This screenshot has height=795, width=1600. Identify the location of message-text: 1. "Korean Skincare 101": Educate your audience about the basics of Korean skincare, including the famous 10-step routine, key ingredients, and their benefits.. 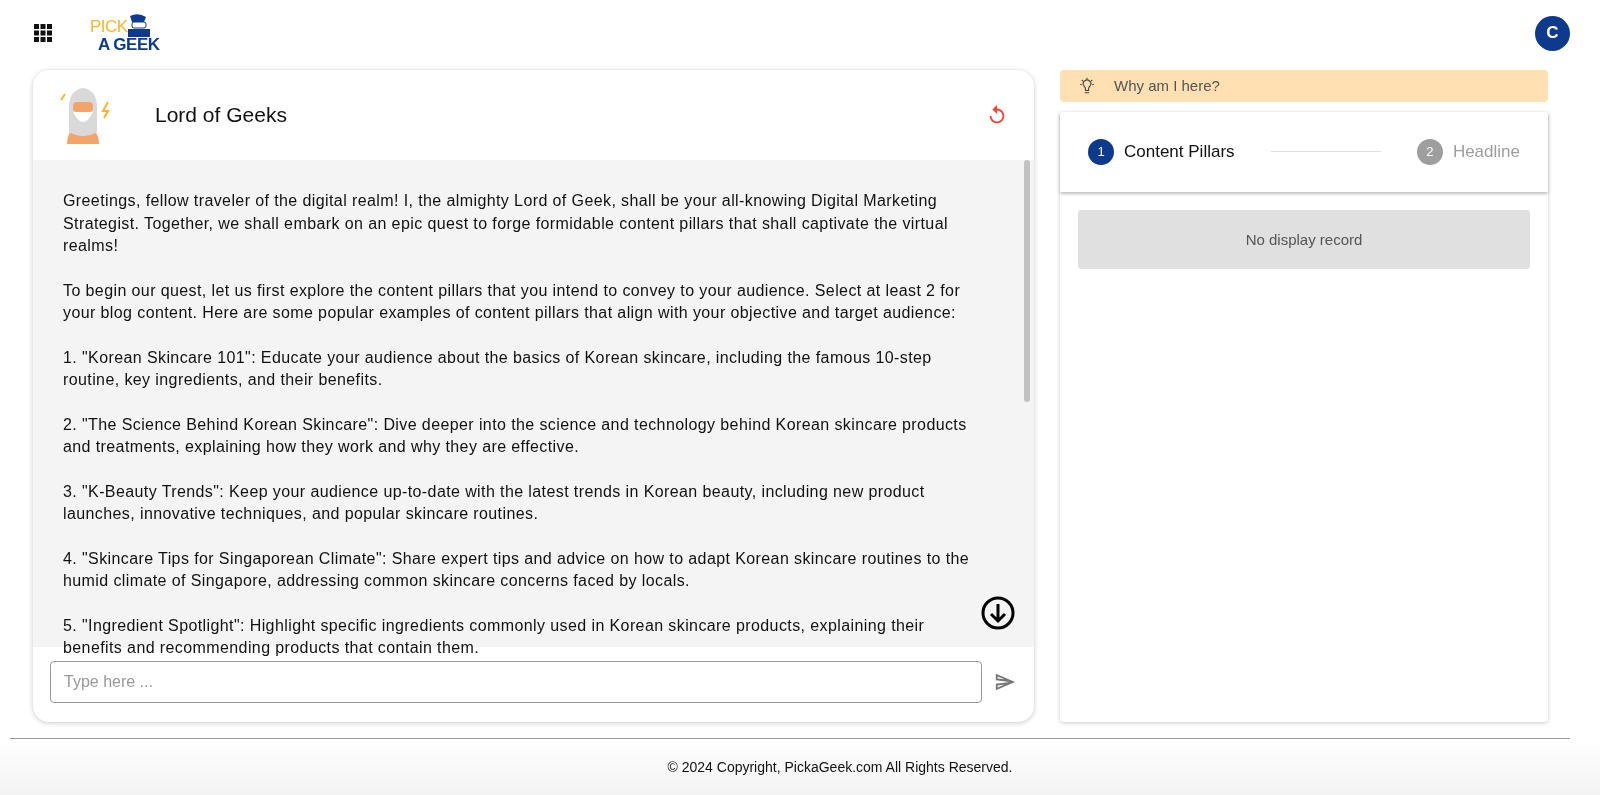
(498, 368).